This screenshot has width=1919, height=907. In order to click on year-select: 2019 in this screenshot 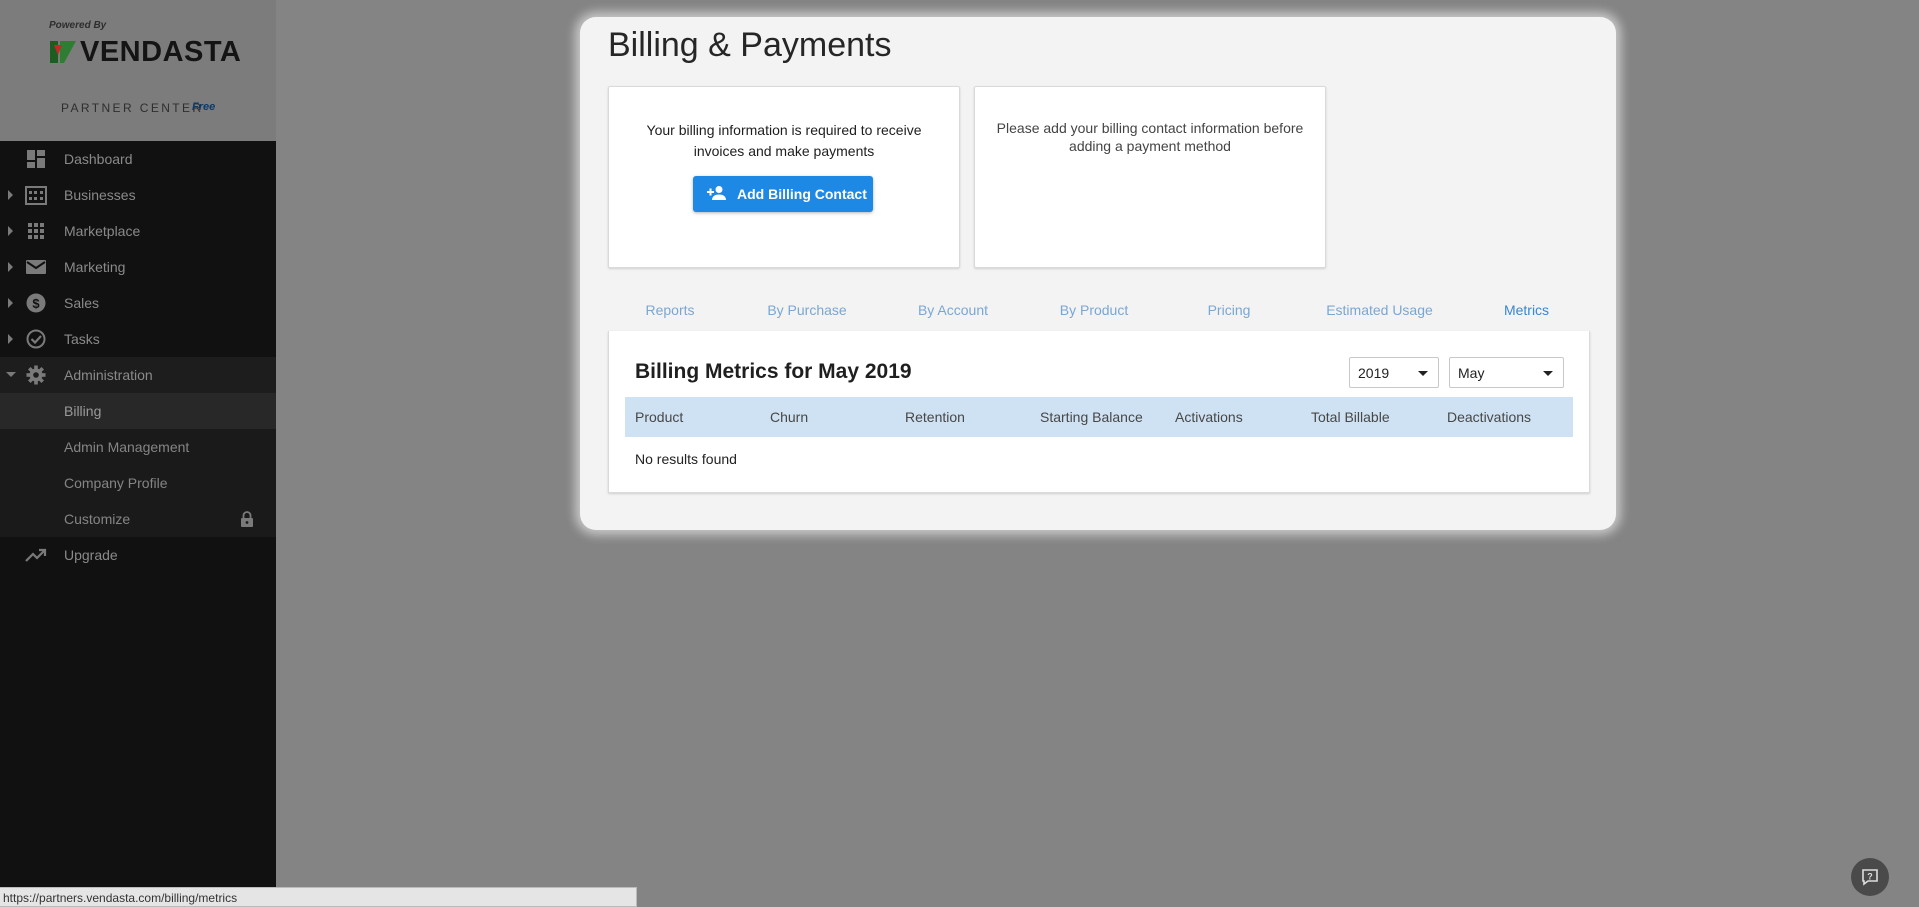, I will do `click(1394, 372)`.